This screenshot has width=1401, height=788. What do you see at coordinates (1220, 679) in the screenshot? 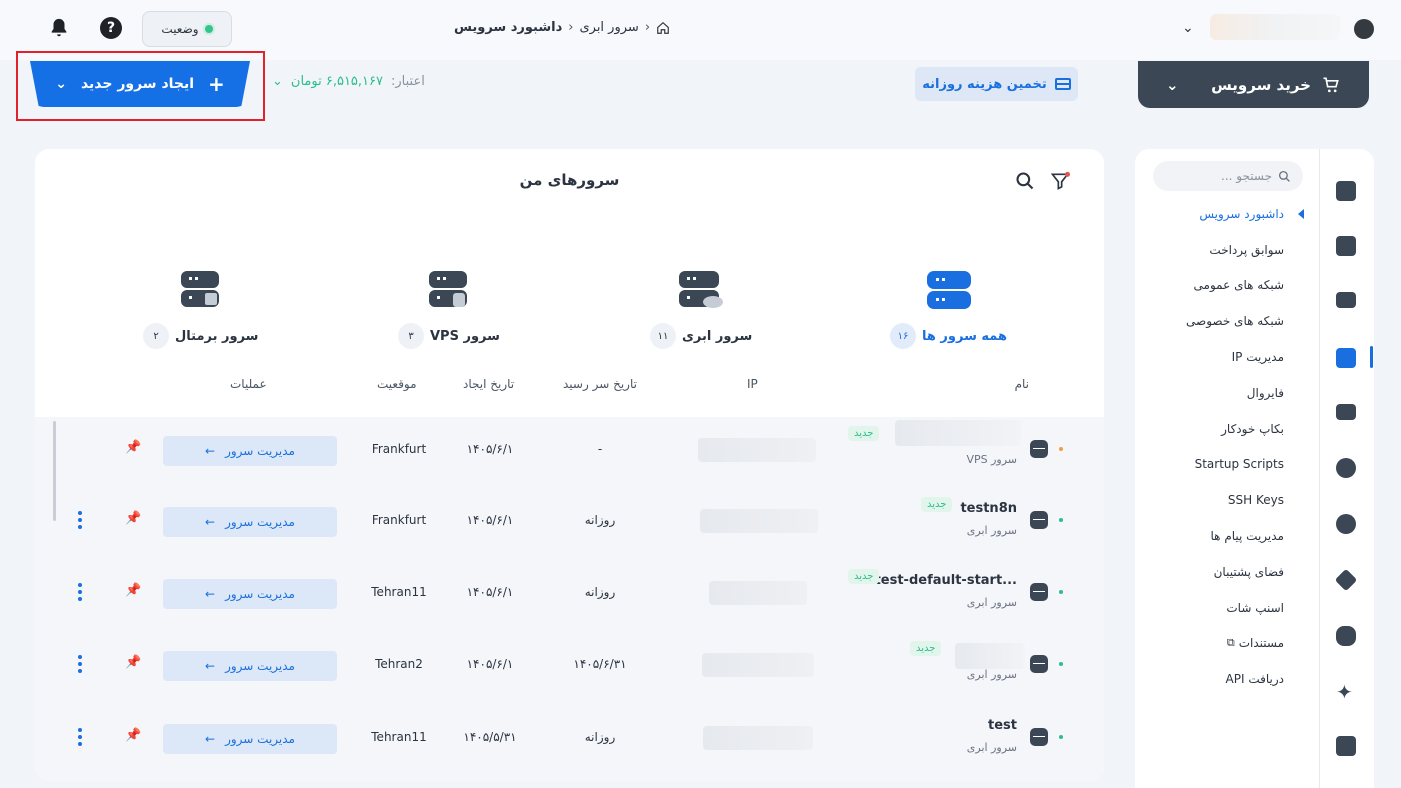
I see `sidebar-item-get-api: دریافت API` at bounding box center [1220, 679].